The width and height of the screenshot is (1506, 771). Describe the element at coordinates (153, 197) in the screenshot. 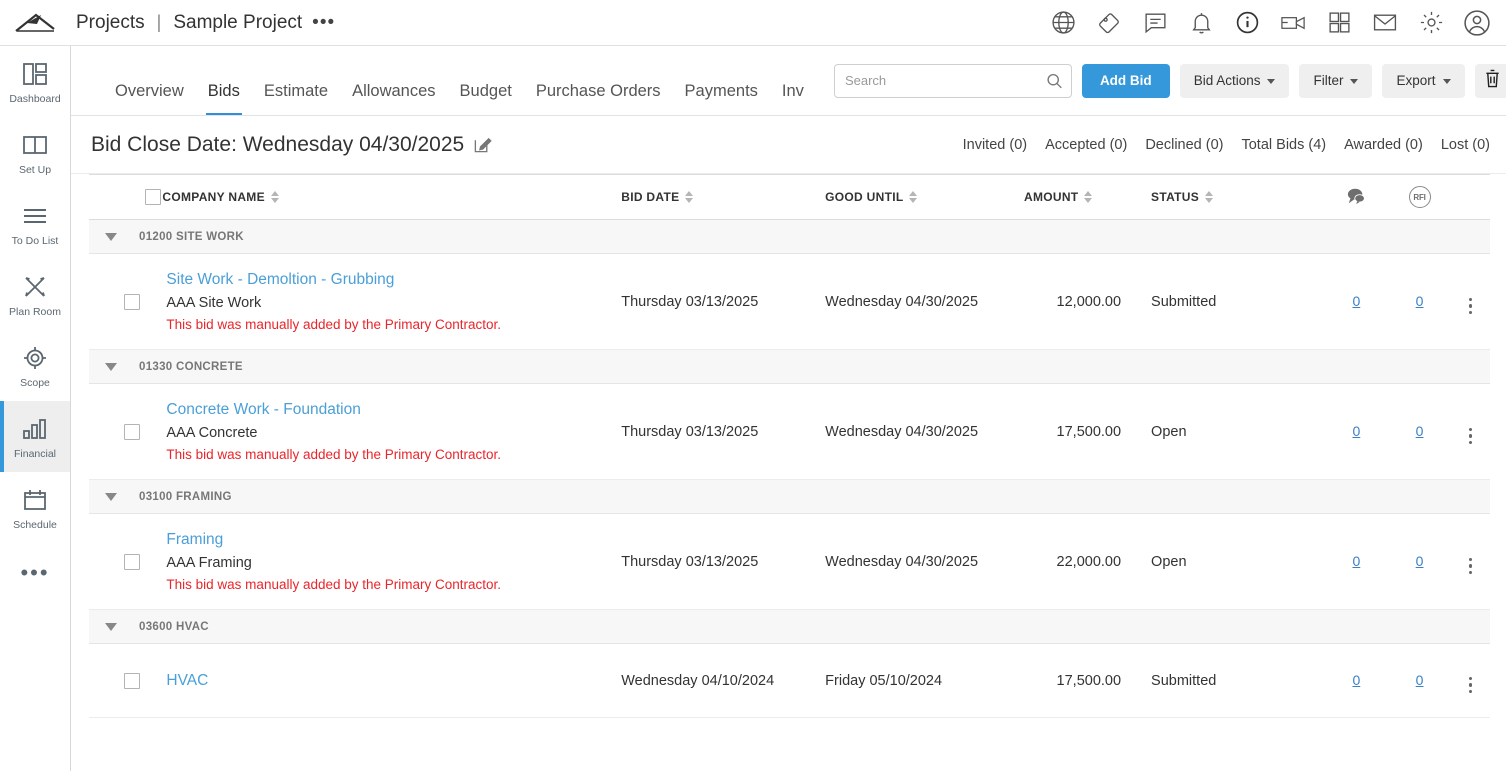

I see `select-all-checkbox` at that location.